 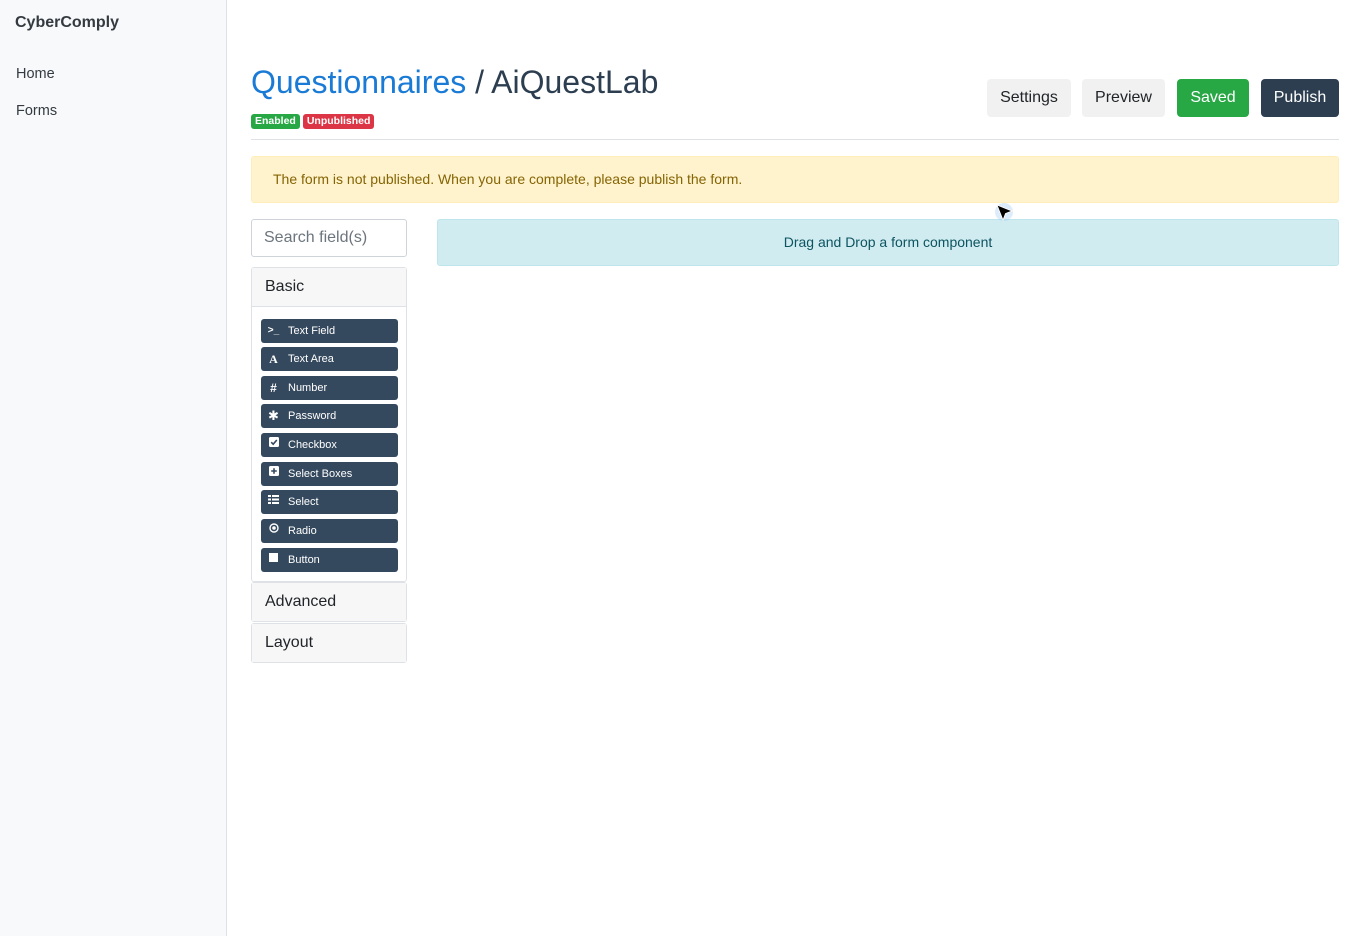 I want to click on search-fields-input, so click(x=329, y=238).